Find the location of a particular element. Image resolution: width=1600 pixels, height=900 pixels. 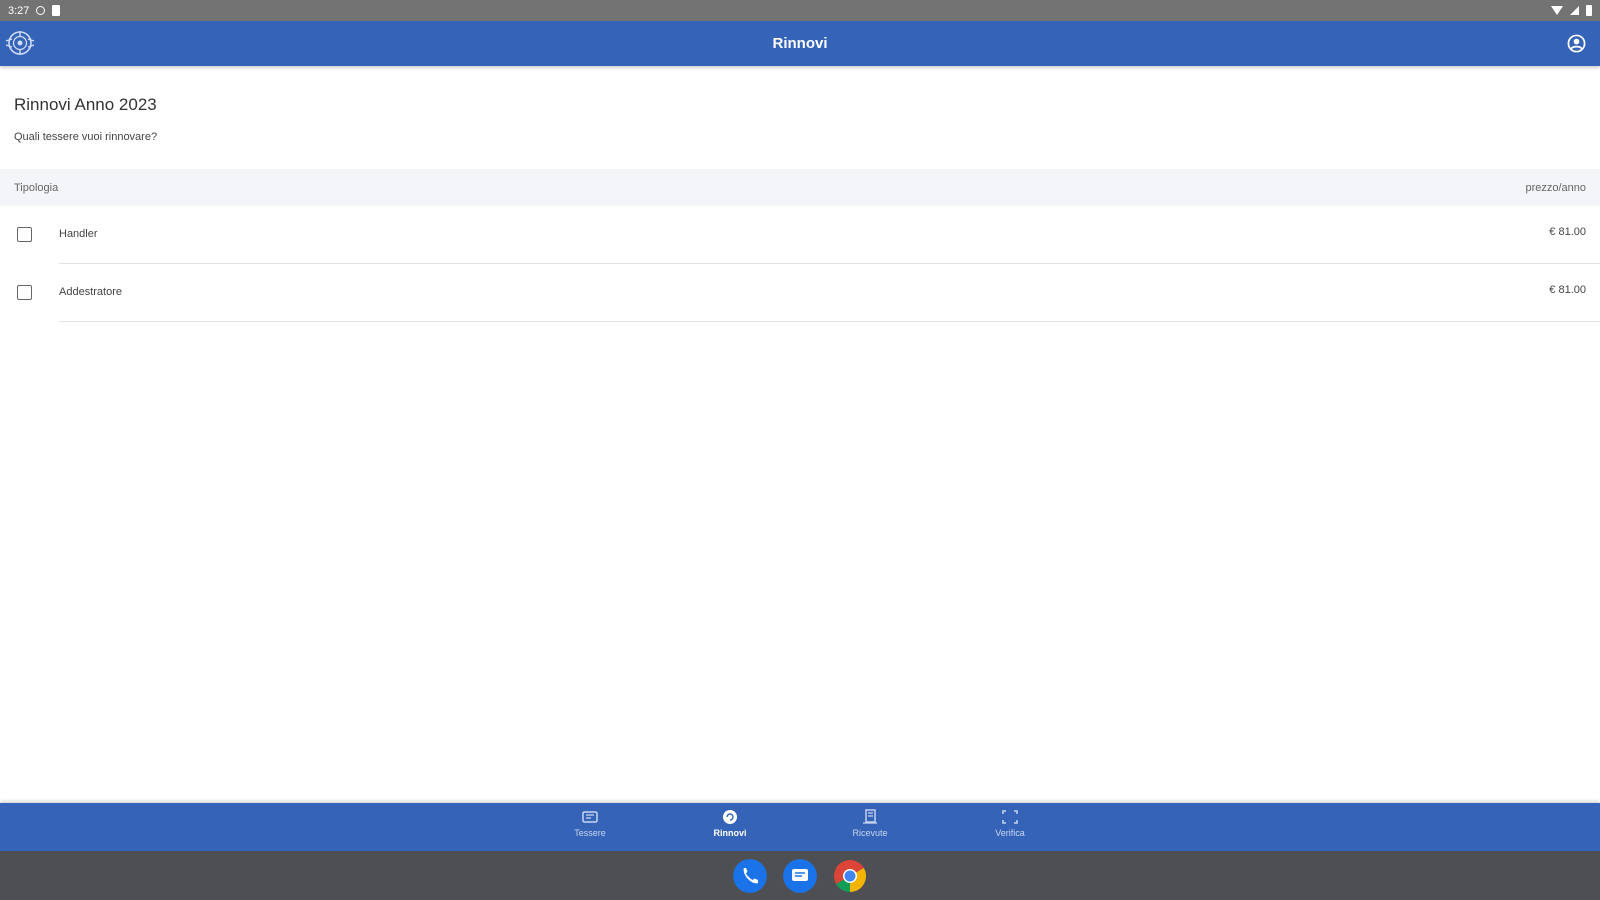

chrome-icon is located at coordinates (850, 876).